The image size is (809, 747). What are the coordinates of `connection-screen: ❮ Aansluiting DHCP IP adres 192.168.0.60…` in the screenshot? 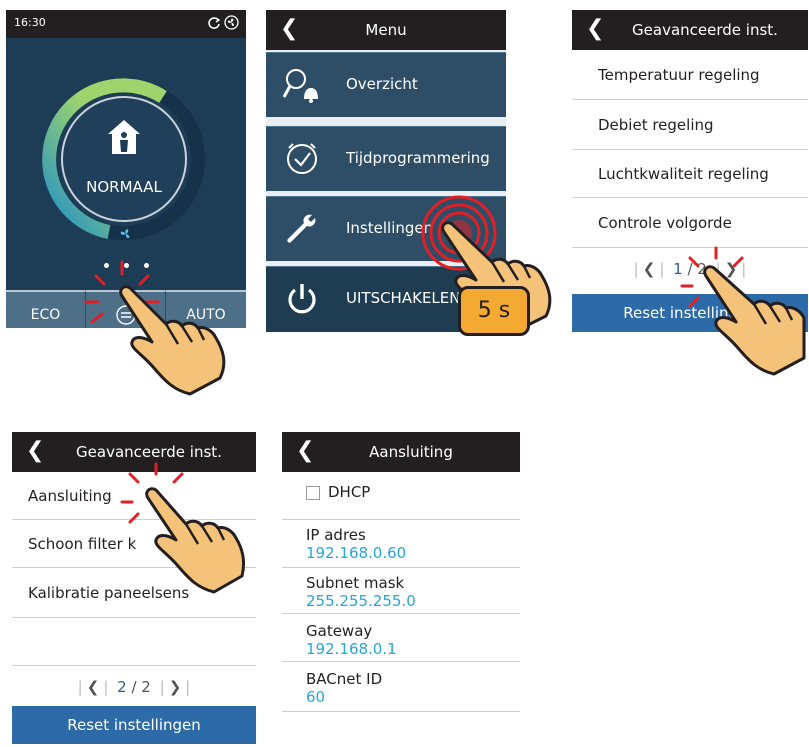 It's located at (401, 588).